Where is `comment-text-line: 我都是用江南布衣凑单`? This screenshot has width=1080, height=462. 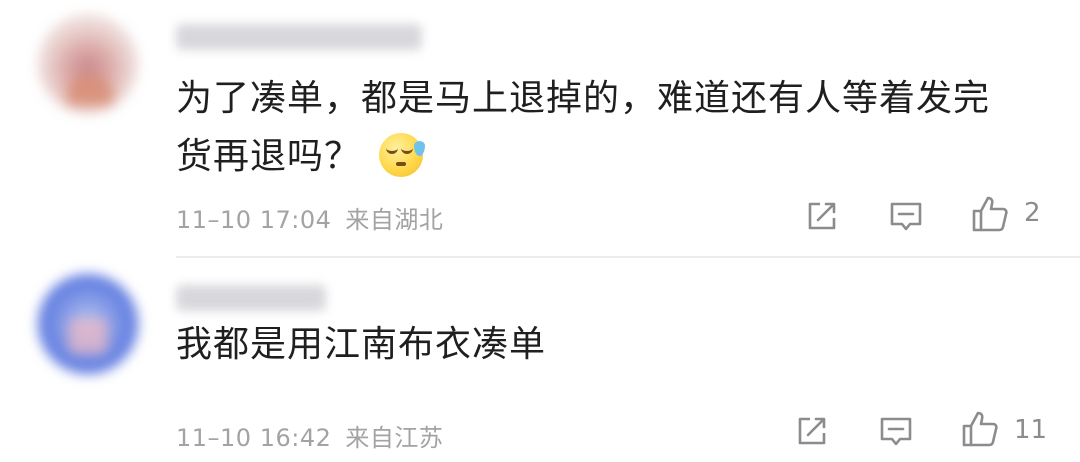 comment-text-line: 我都是用江南布衣凑单 is located at coordinates (361, 344).